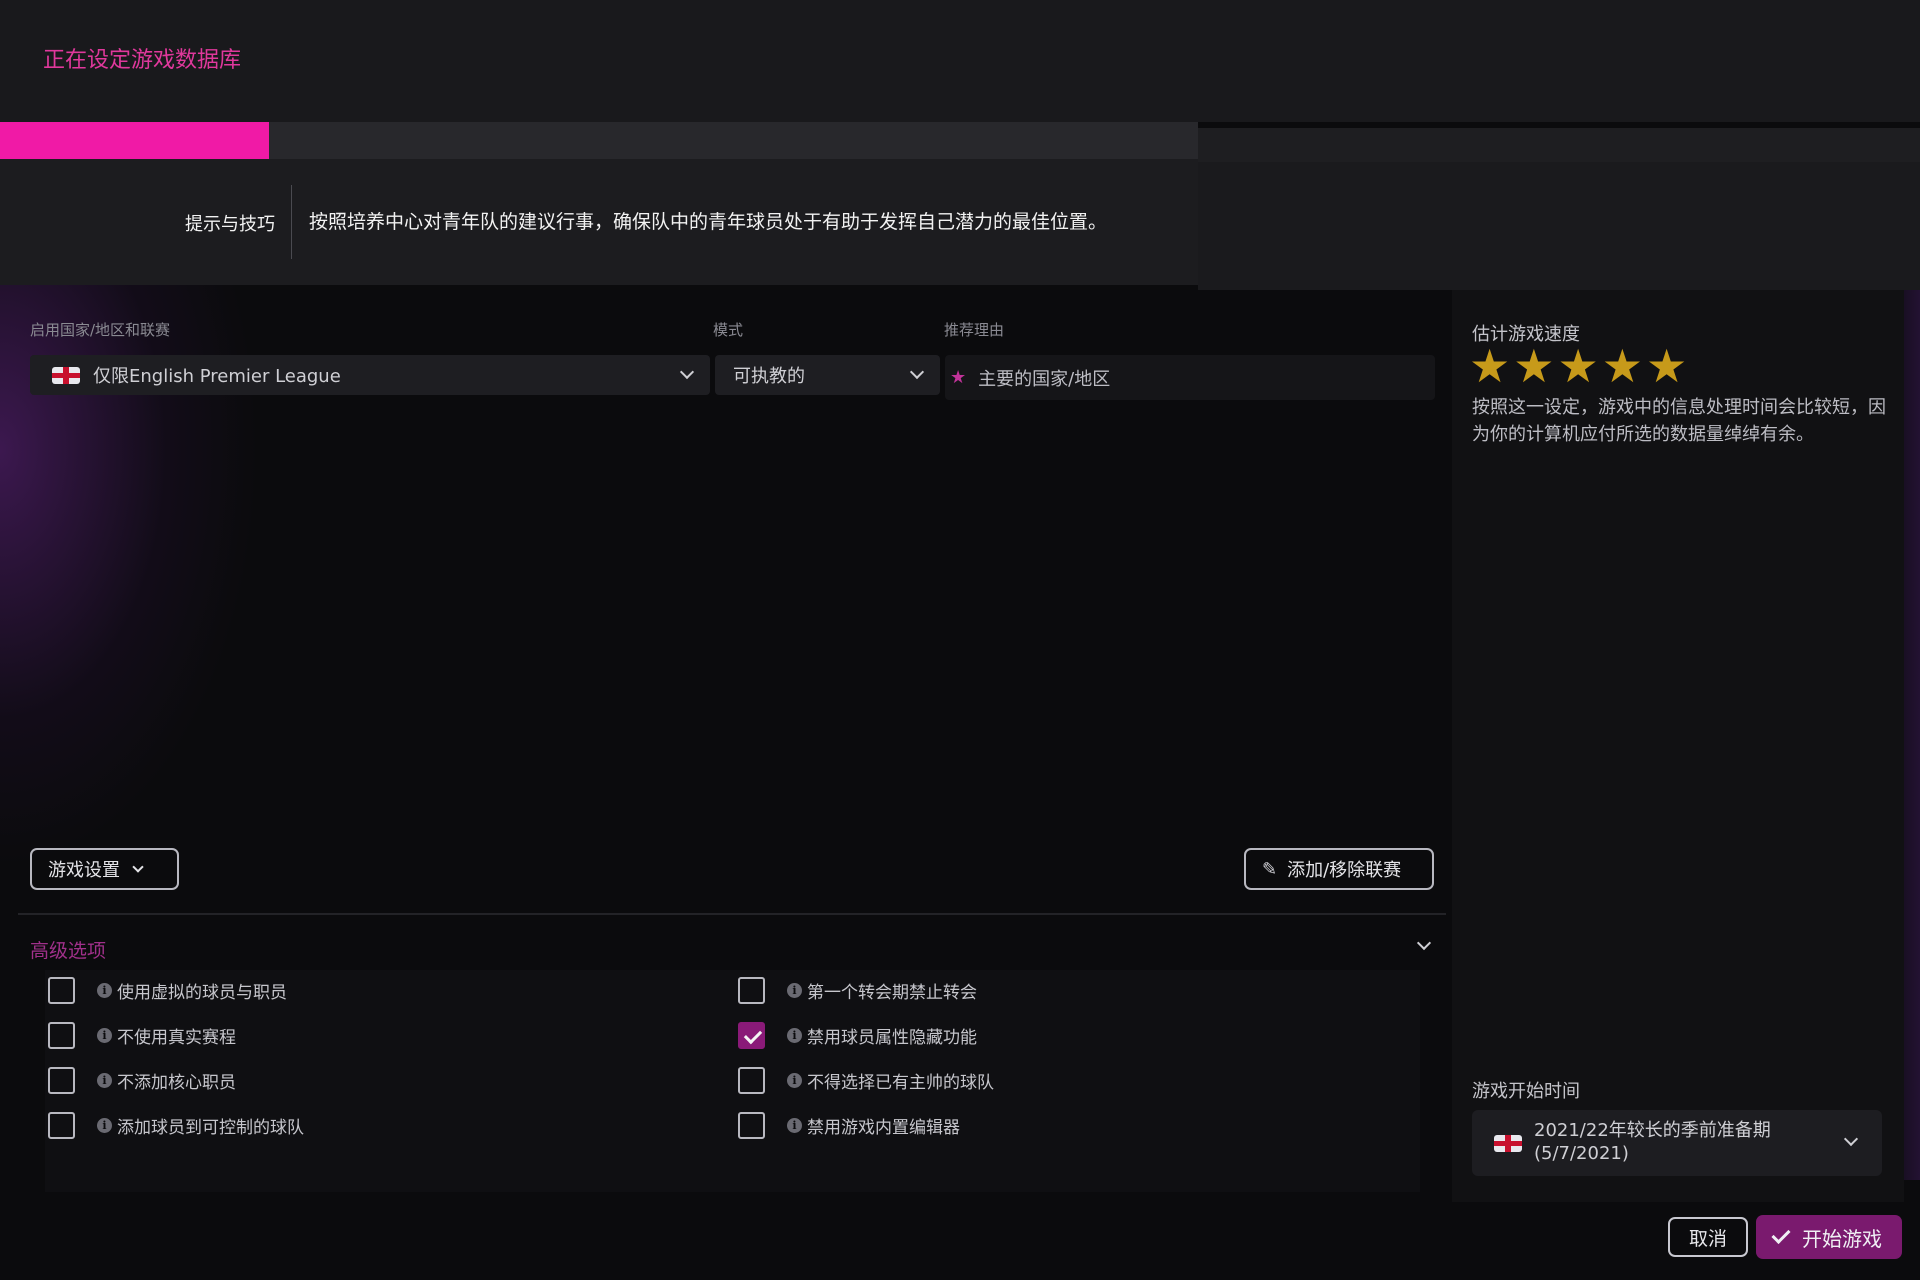 The width and height of the screenshot is (1920, 1280). What do you see at coordinates (769, 376) in the screenshot?
I see `mode-select-value: 可执教的` at bounding box center [769, 376].